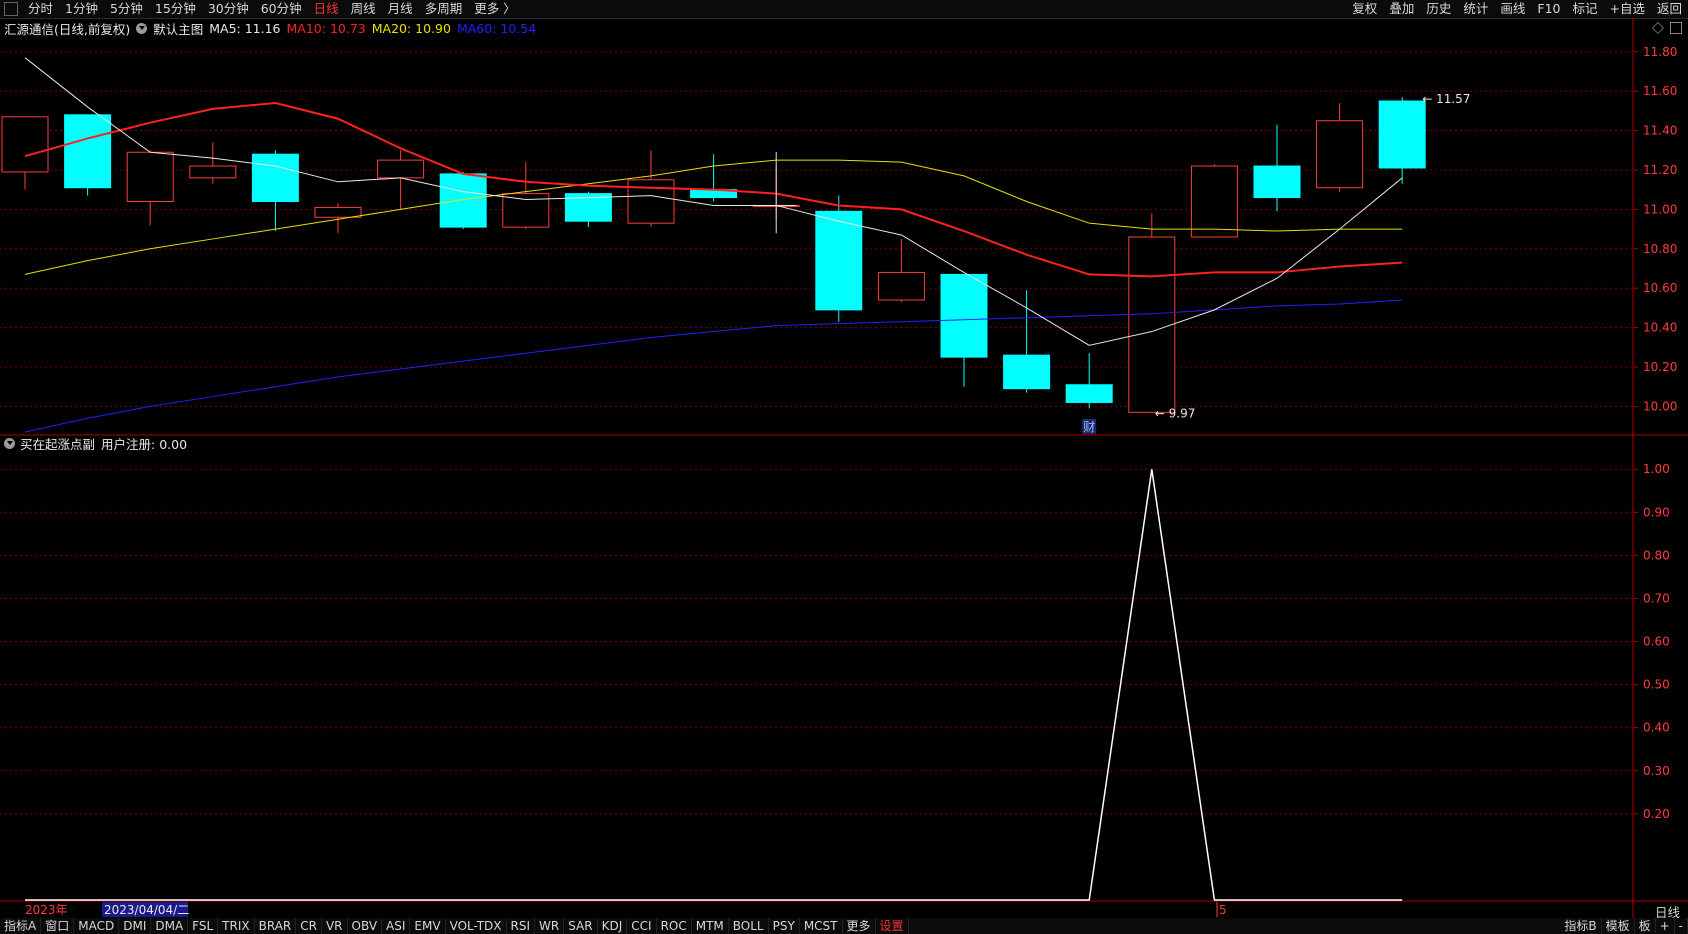  I want to click on bottom-right-button-0: 指标B, so click(1581, 926).